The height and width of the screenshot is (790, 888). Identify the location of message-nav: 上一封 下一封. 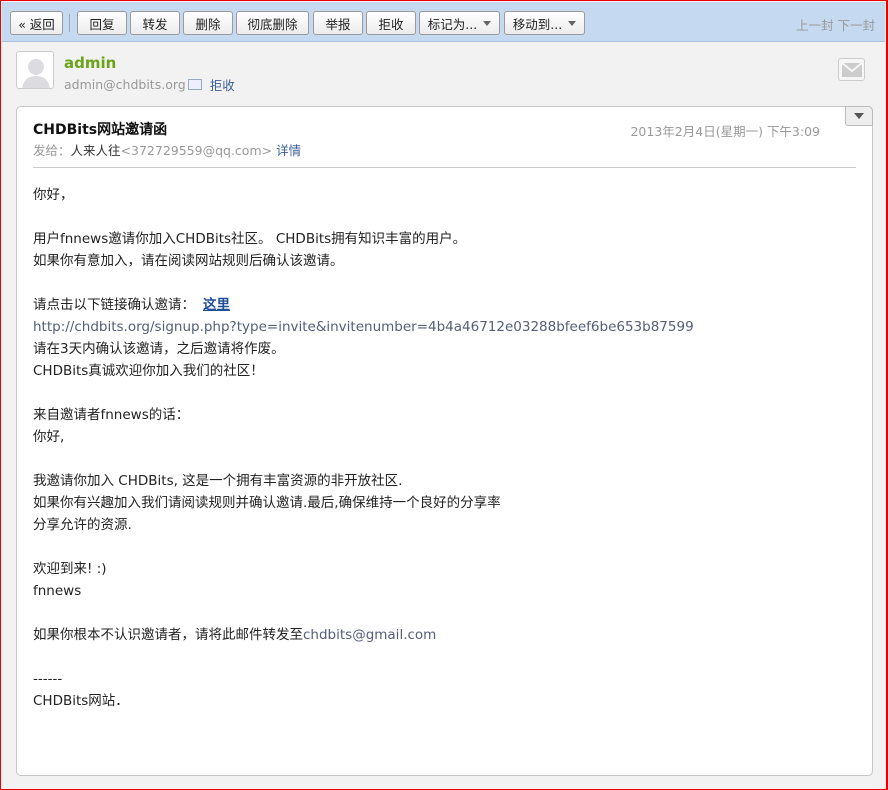
(833, 24).